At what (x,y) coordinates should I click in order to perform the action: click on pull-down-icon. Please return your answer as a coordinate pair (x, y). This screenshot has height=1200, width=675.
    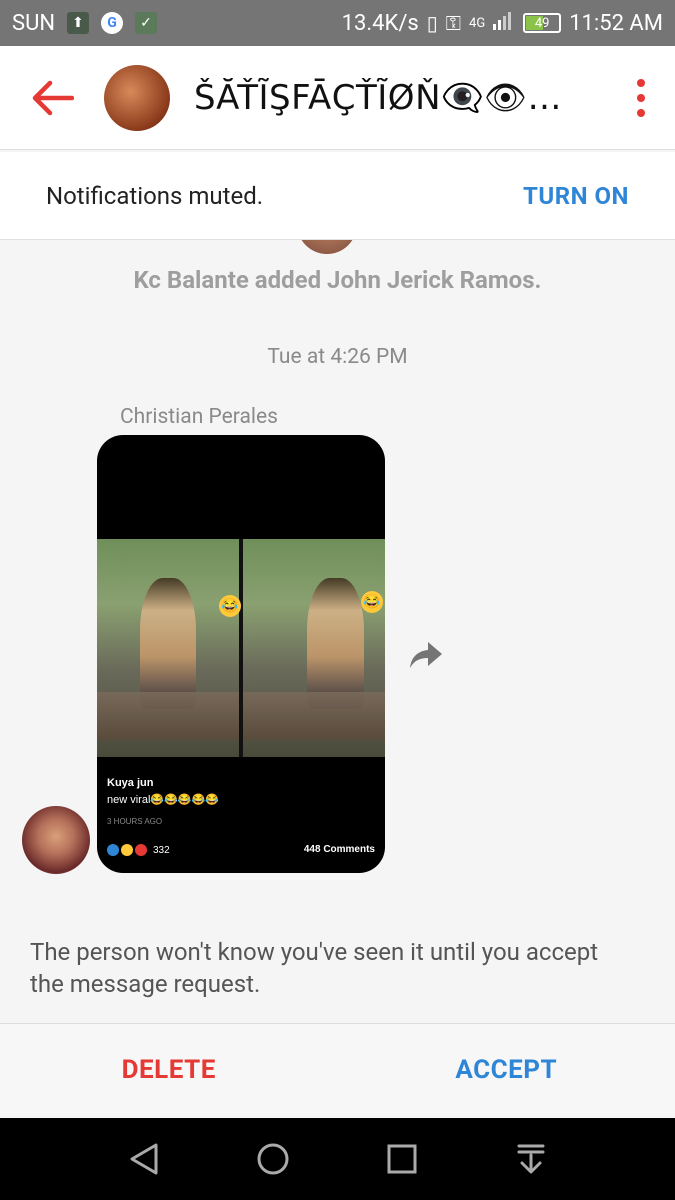
    Looking at the image, I should click on (531, 1159).